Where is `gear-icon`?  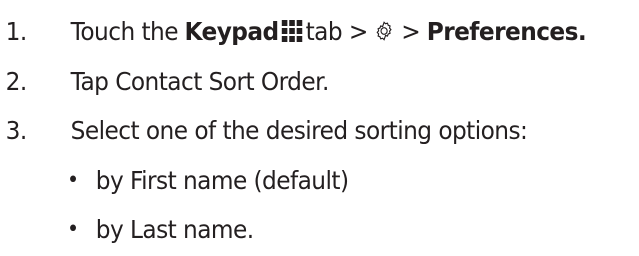 gear-icon is located at coordinates (384, 31).